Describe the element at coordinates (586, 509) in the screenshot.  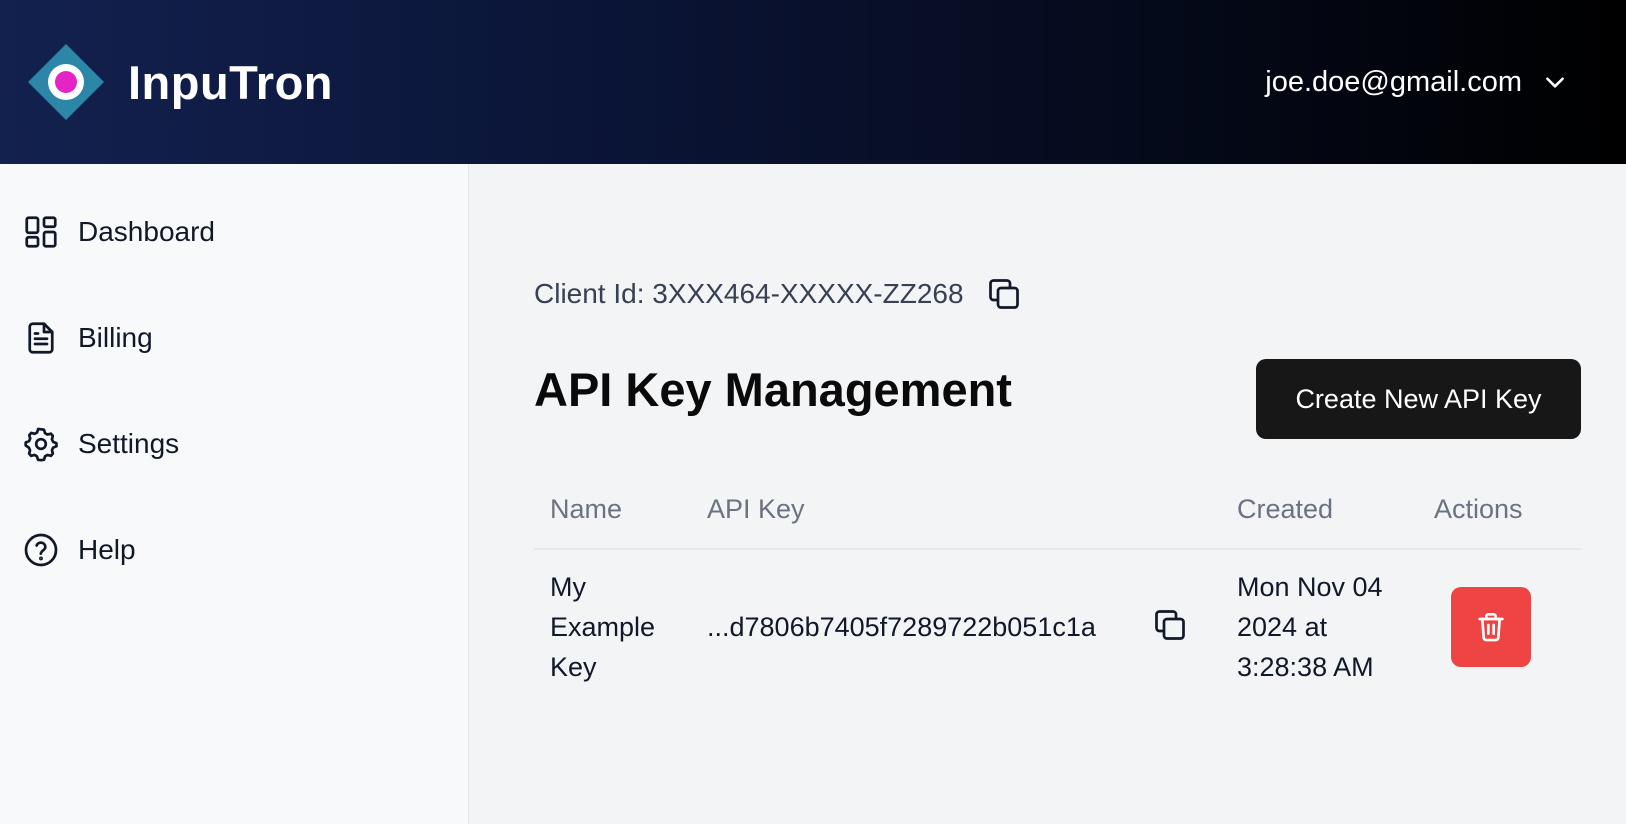
I see `column-header-name: Name` at that location.